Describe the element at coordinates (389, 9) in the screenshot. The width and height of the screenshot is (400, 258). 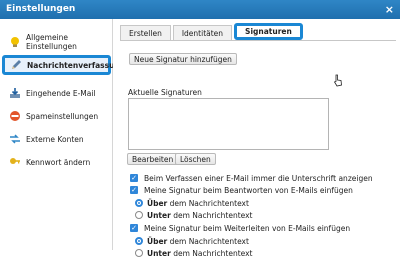
I see `close-icon: ×` at that location.